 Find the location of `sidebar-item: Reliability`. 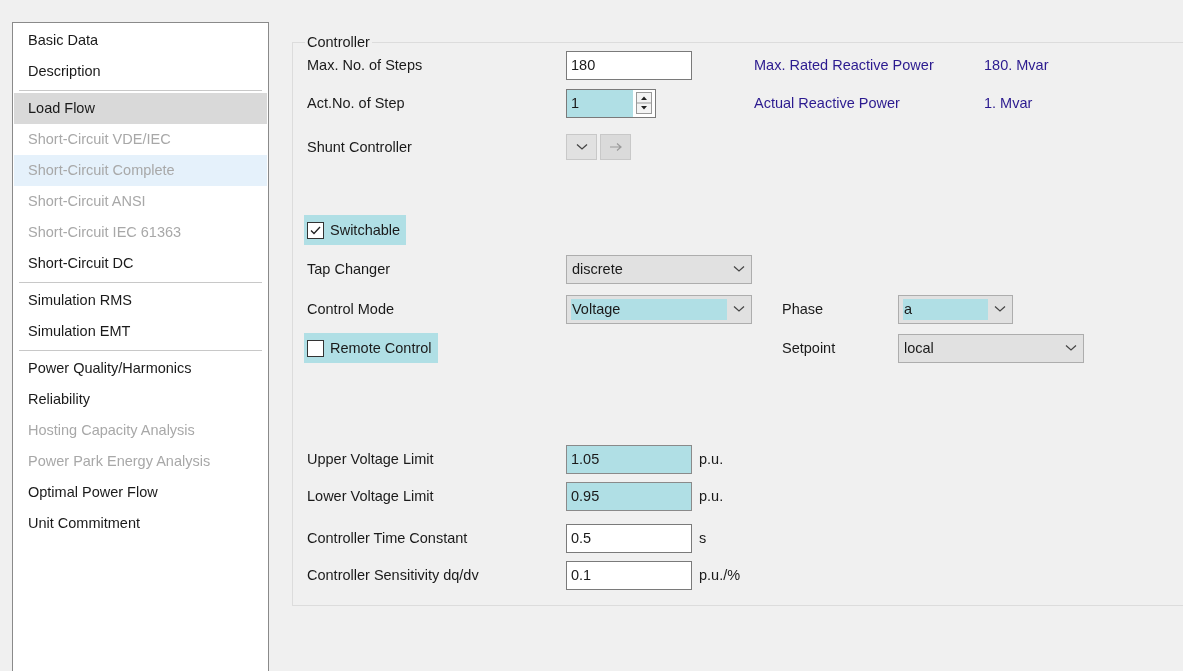

sidebar-item: Reliability is located at coordinates (140, 399).